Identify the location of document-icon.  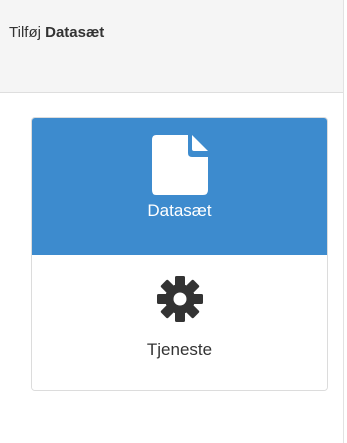
(179, 165).